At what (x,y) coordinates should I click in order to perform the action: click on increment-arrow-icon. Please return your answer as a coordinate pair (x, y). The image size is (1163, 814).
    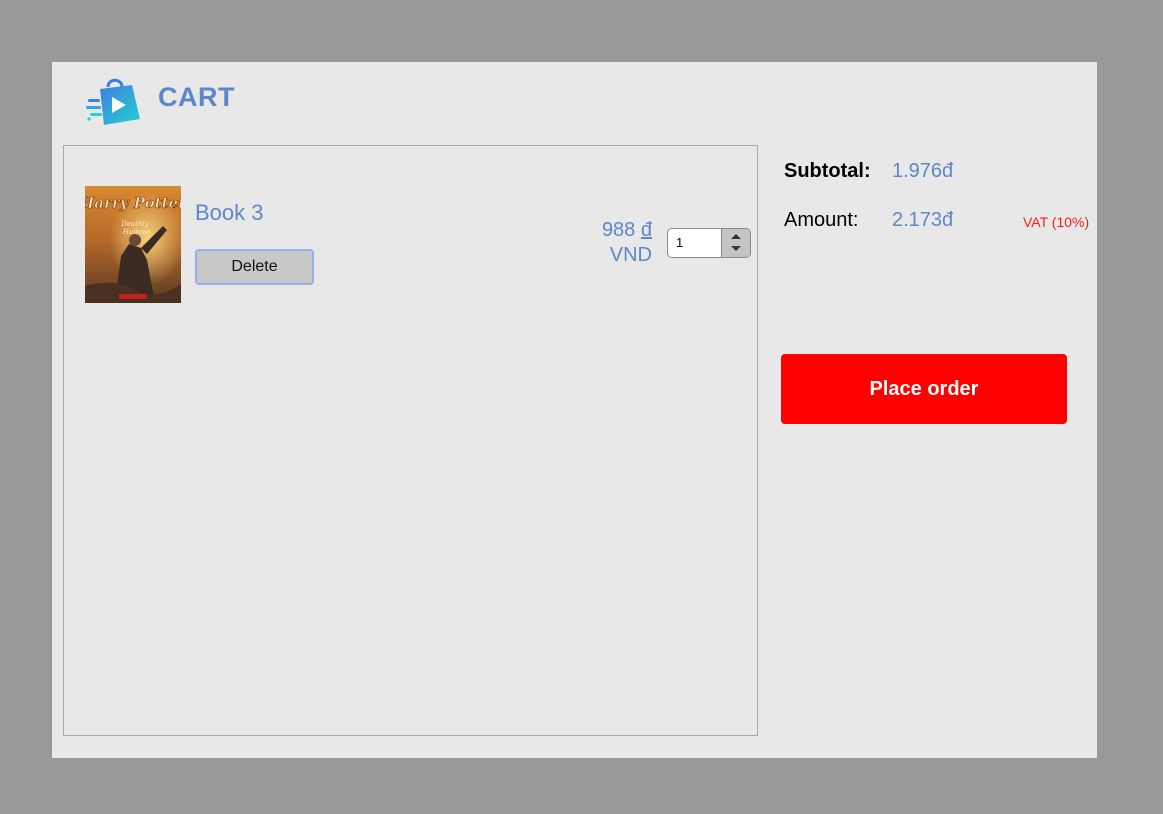
    Looking at the image, I should click on (736, 236).